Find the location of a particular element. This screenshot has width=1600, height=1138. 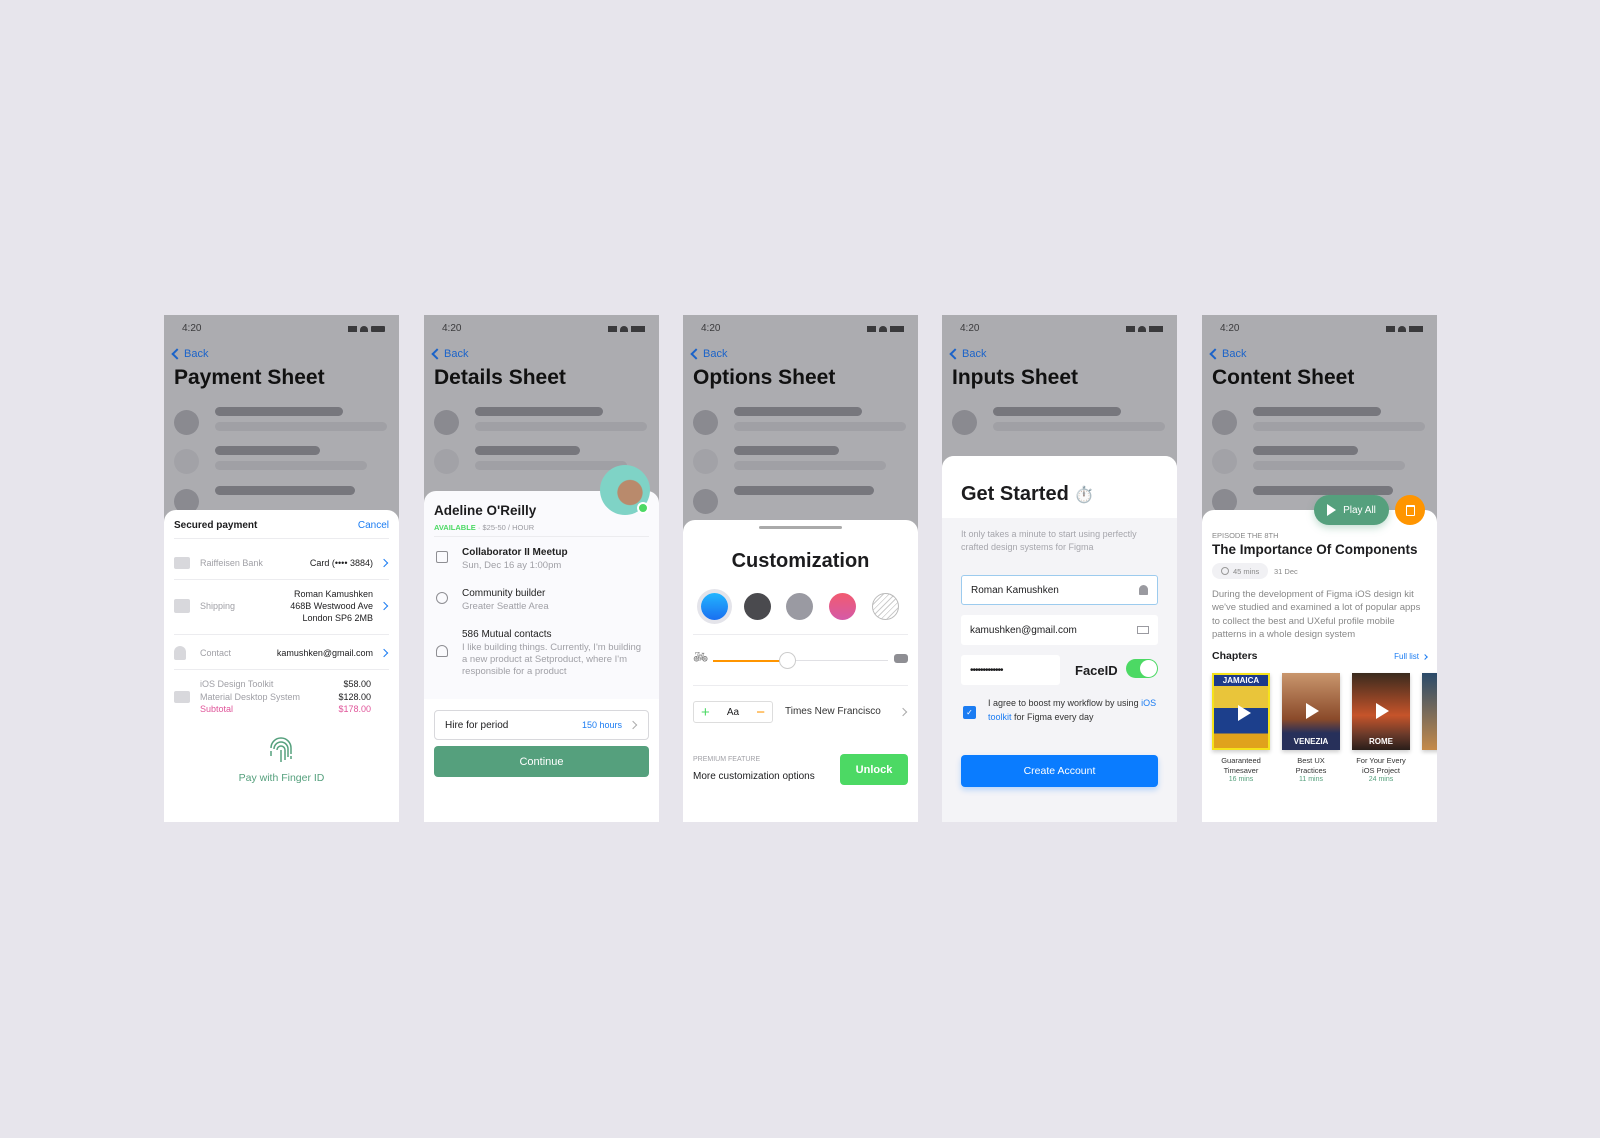

color-swatch-none is located at coordinates (885, 606).